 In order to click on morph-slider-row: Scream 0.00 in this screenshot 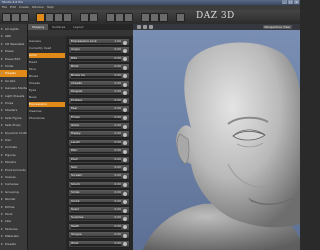, I will do `click(99, 176)`.